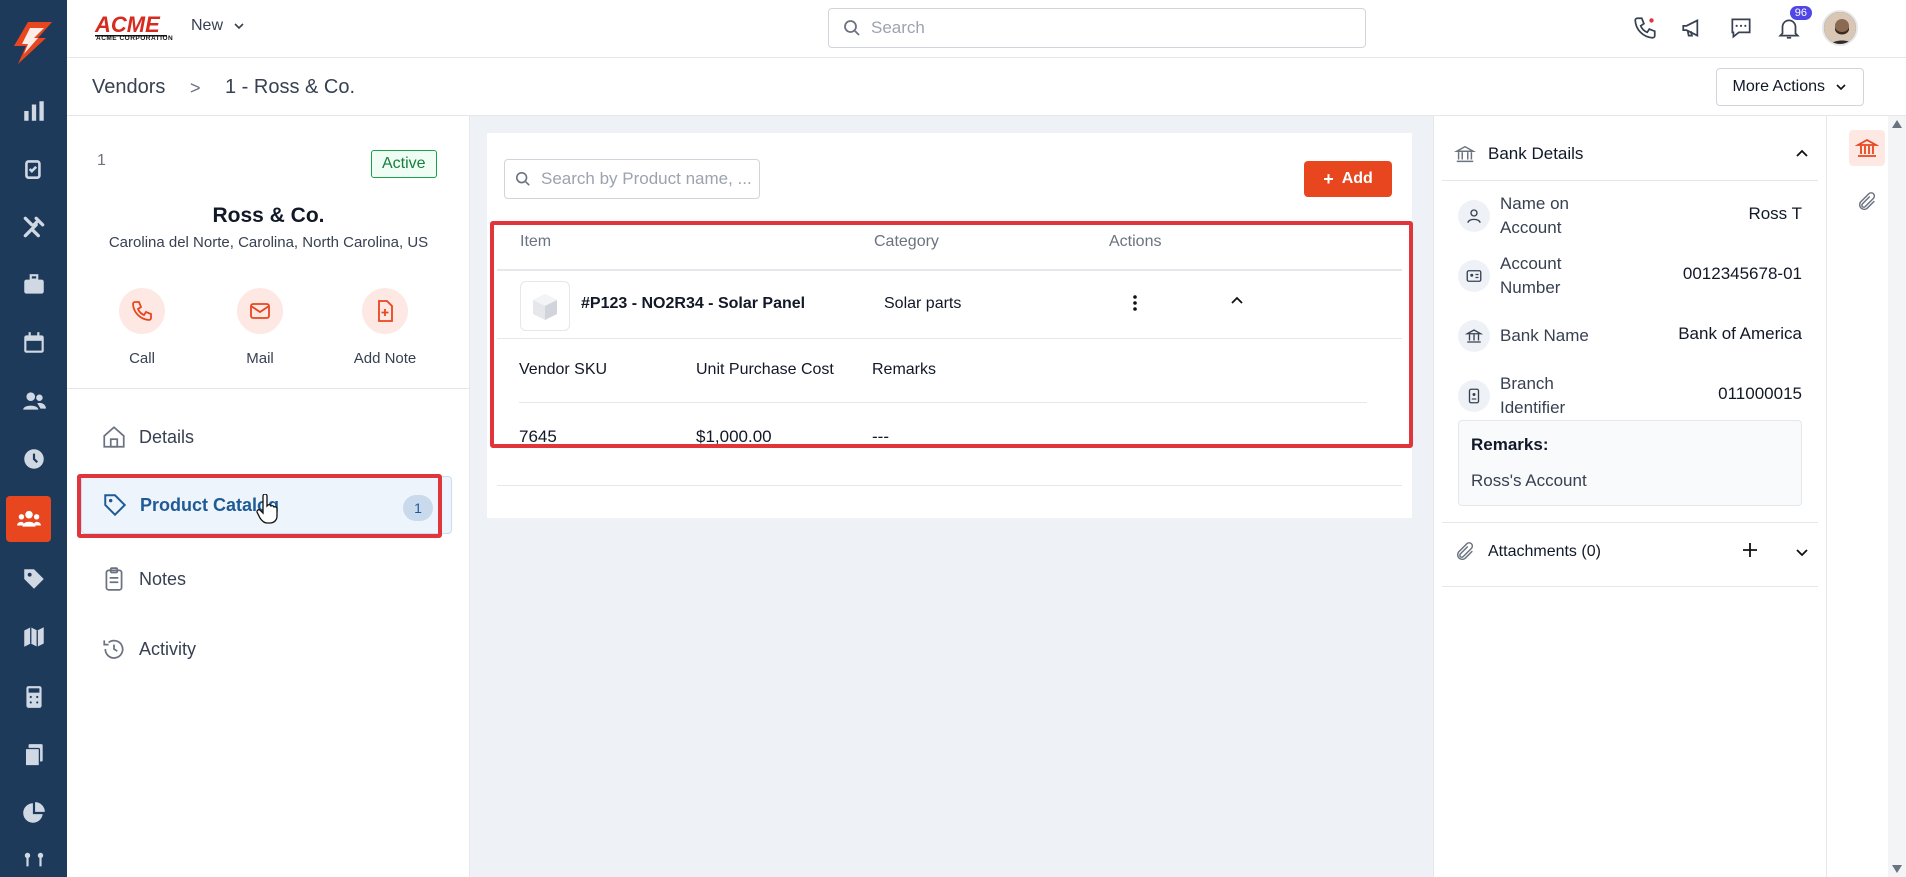 This screenshot has width=1906, height=877. Describe the element at coordinates (404, 164) in the screenshot. I see `status-badge: Active` at that location.